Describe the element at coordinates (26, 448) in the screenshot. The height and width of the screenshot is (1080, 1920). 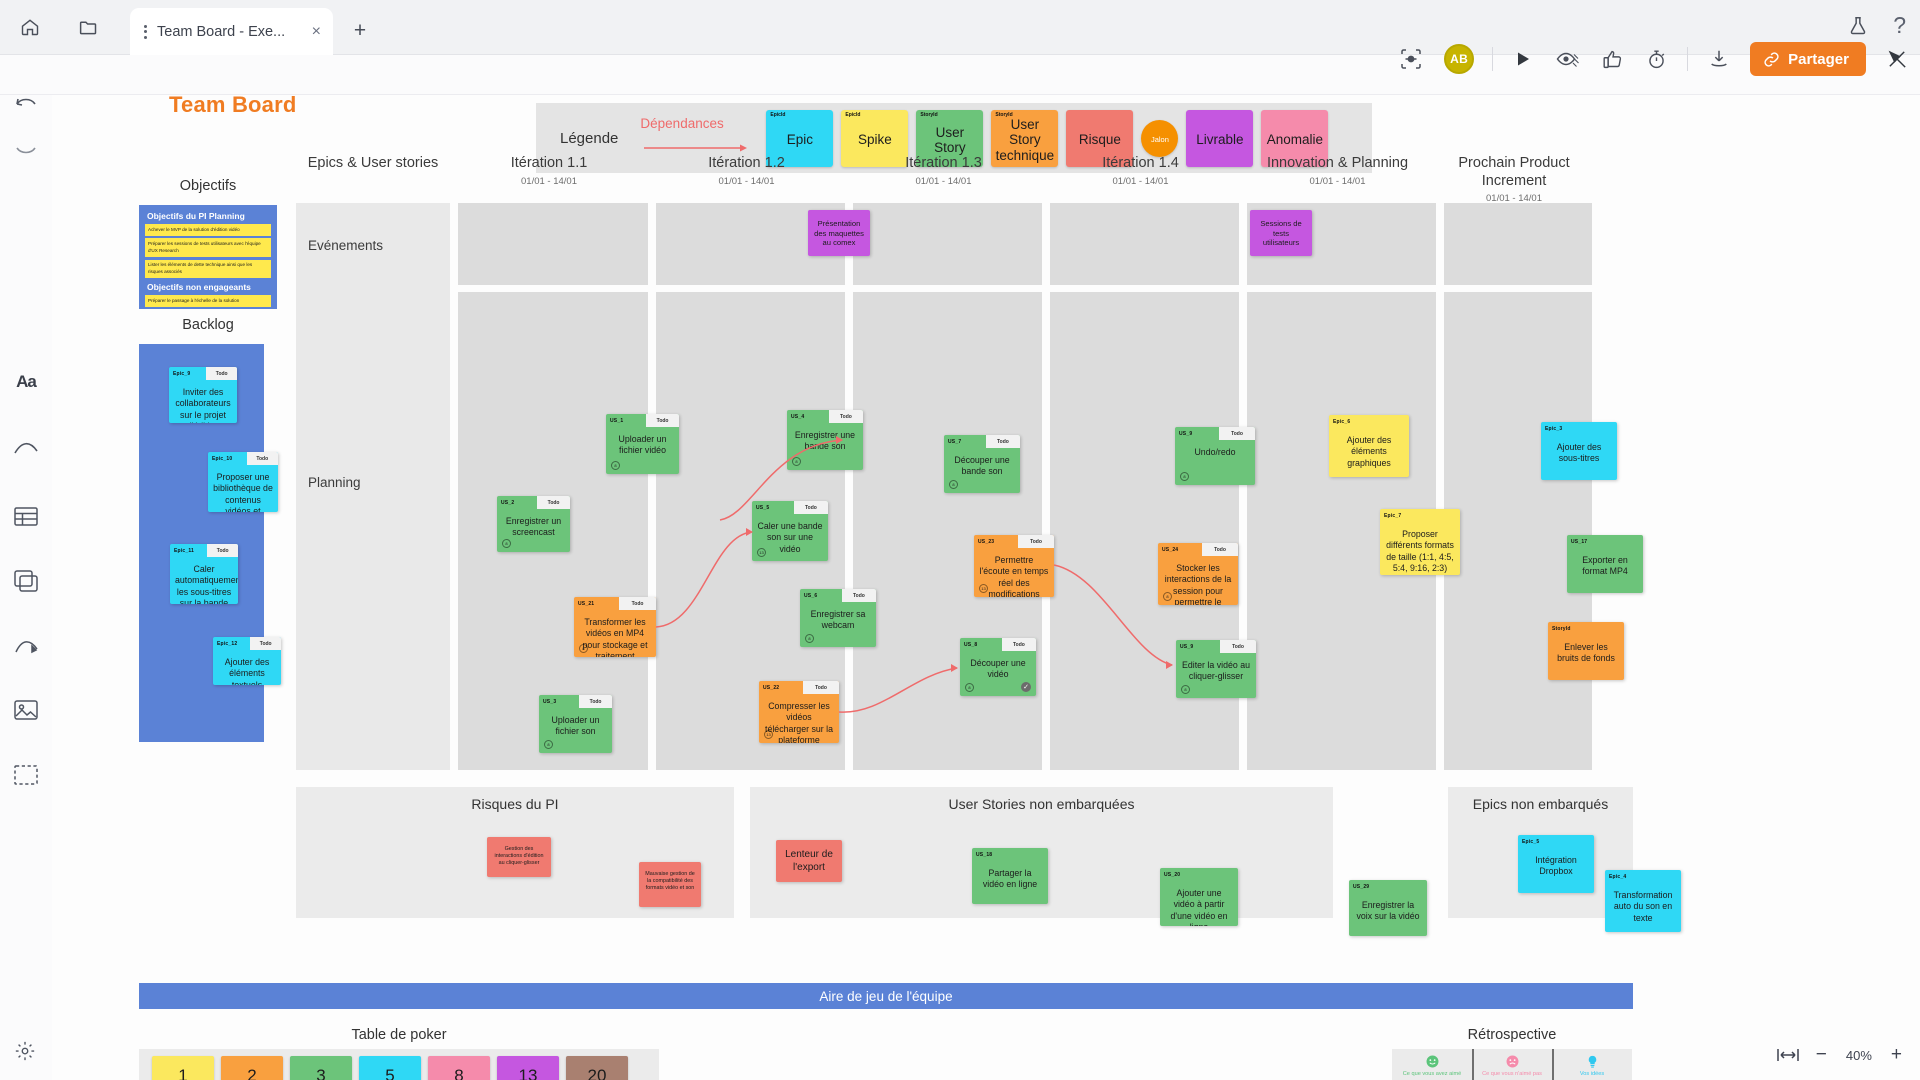
I see `pen-tool-icon` at that location.